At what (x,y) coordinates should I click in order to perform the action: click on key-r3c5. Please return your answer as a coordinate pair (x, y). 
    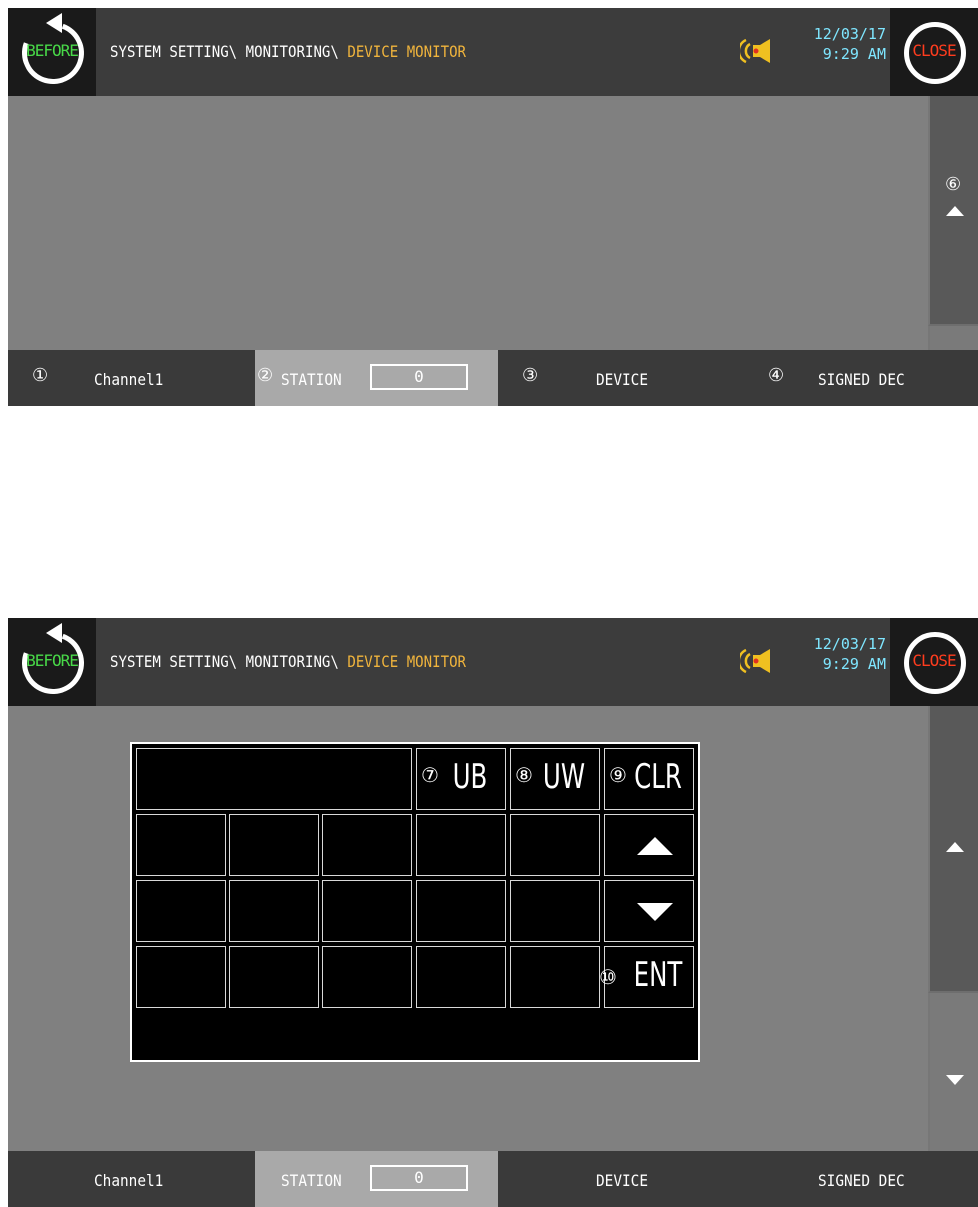
    Looking at the image, I should click on (555, 911).